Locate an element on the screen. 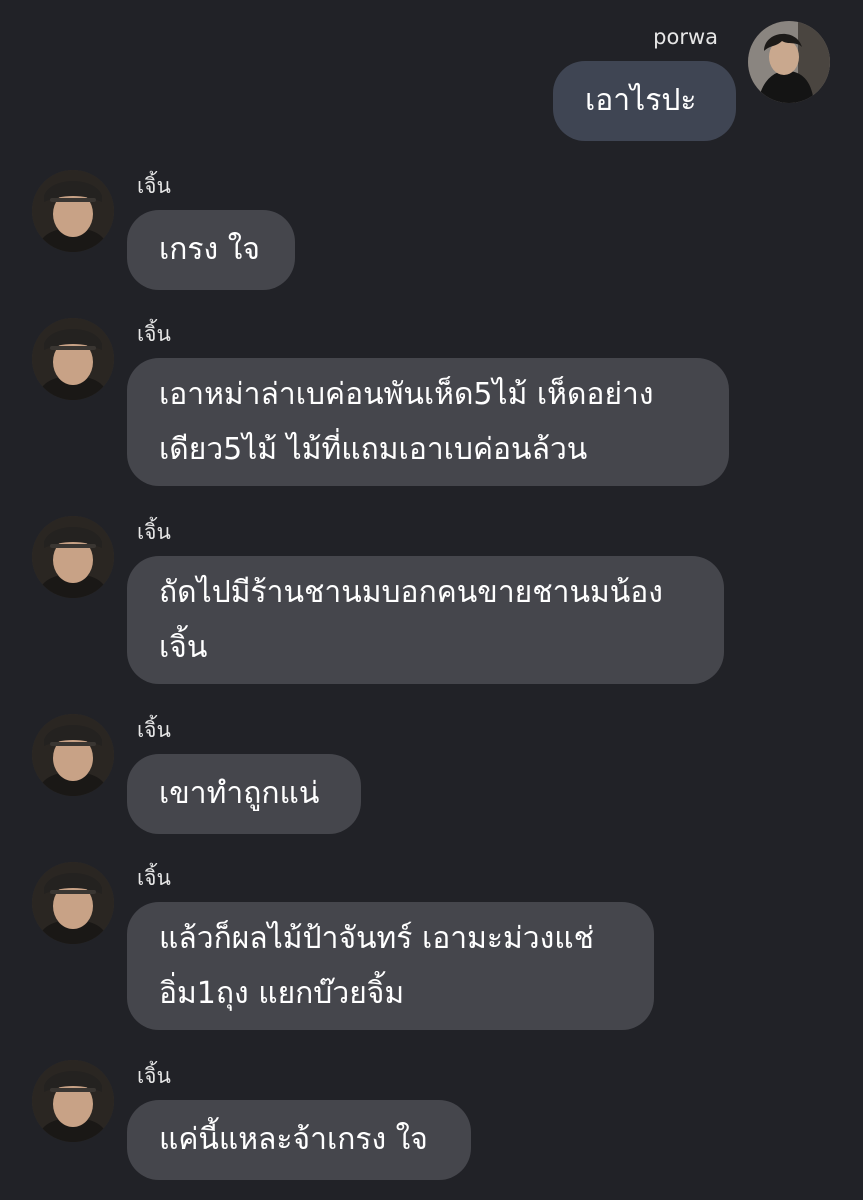  sender-name: porwa is located at coordinates (685, 37).